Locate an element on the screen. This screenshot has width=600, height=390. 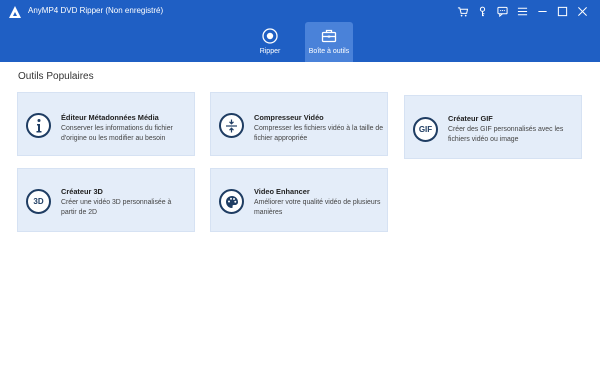
compress-icon is located at coordinates (231, 125).